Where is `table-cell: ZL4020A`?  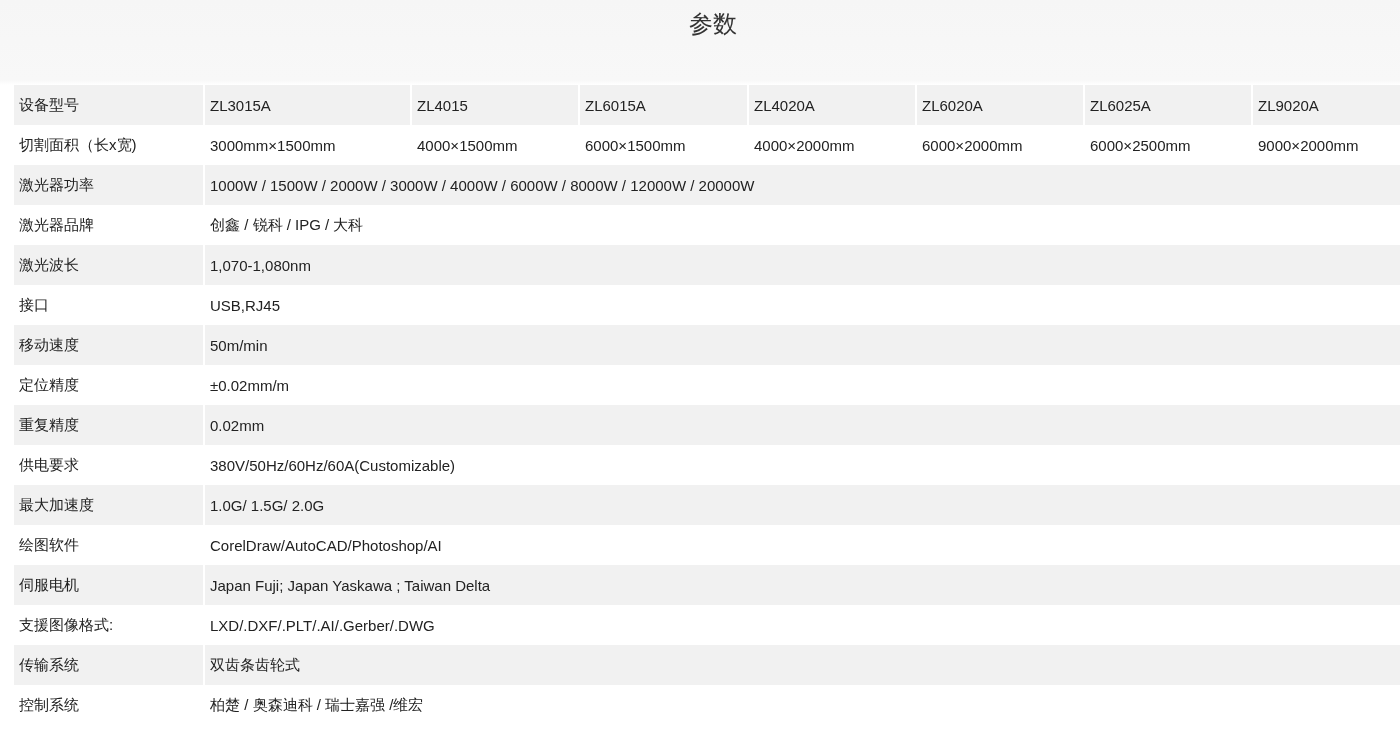
table-cell: ZL4020A is located at coordinates (832, 105).